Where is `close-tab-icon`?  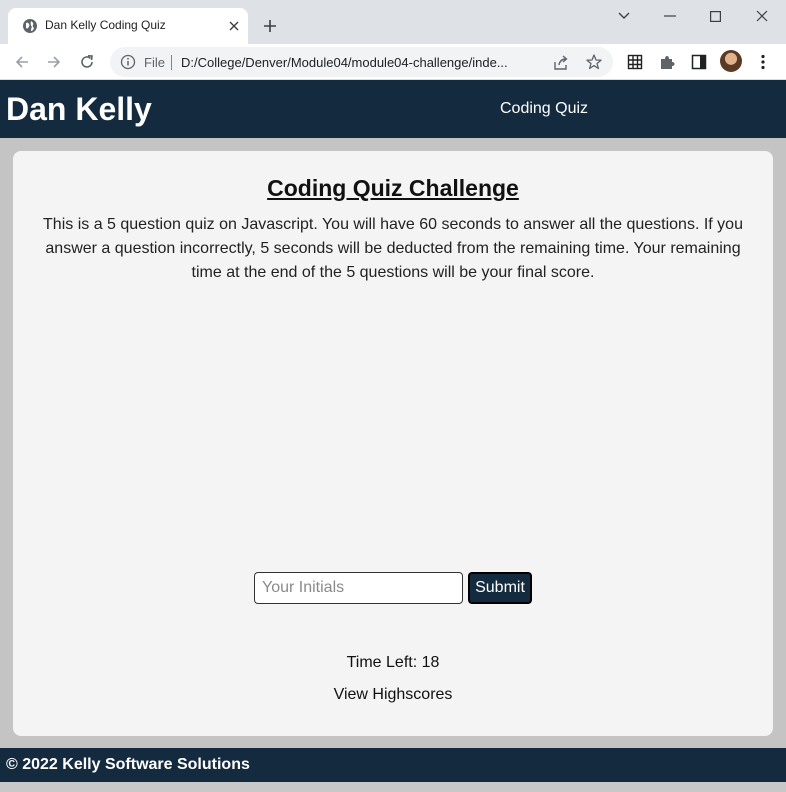
close-tab-icon is located at coordinates (234, 26).